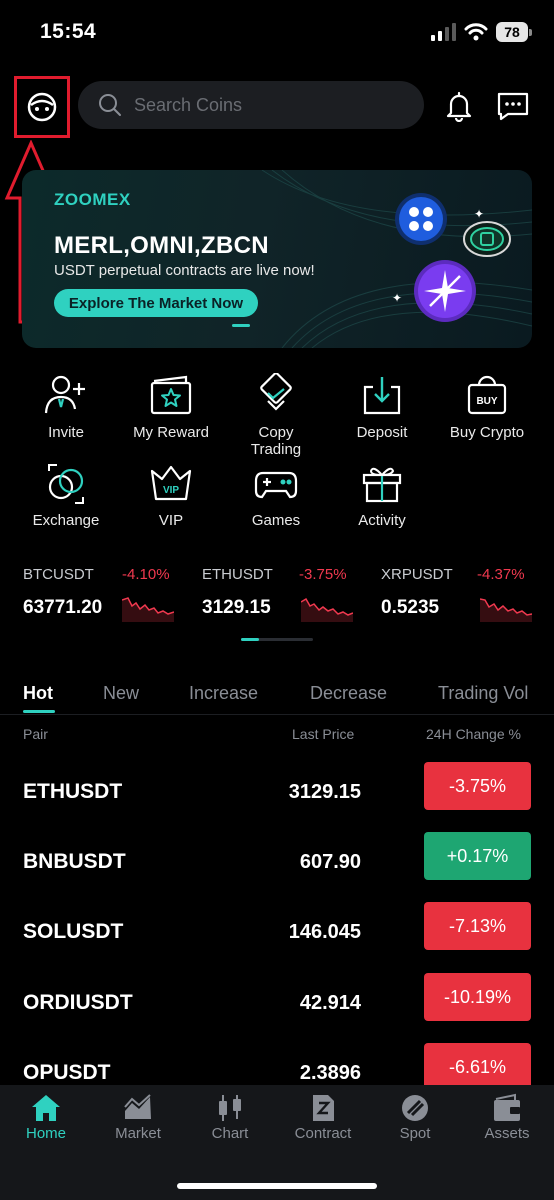 The image size is (554, 1200). I want to click on profile-avatar-button, so click(42, 107).